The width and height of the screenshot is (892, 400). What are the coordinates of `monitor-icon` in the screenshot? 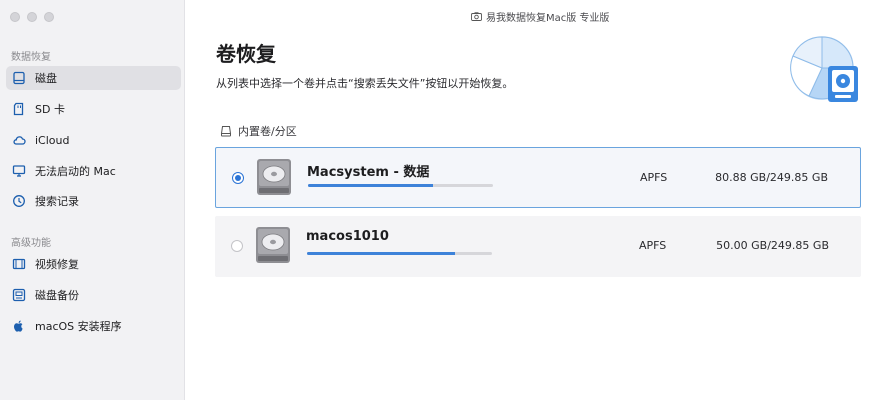 It's located at (19, 171).